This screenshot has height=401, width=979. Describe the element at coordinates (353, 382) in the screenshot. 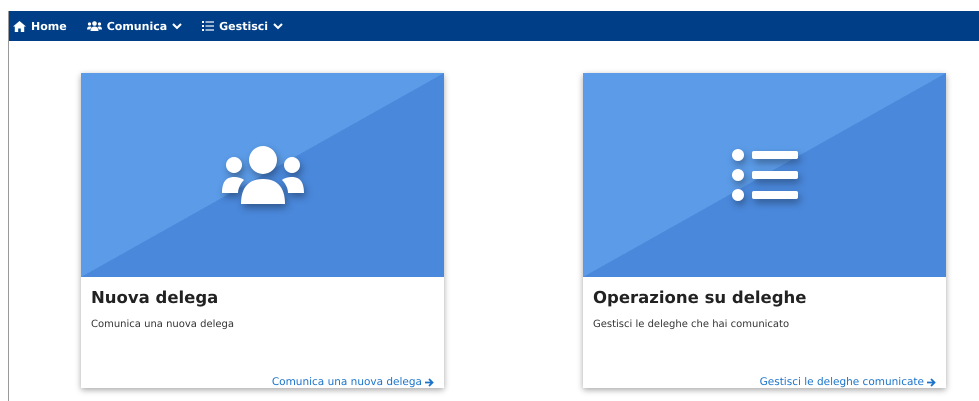

I see `card-link: Comunica una nuova delega` at that location.